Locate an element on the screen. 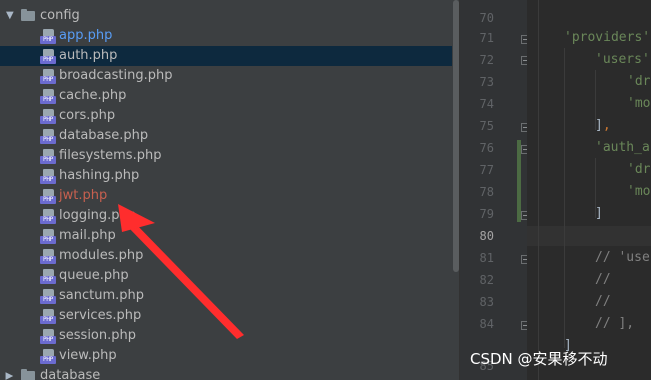  code-line-83: // is located at coordinates (603, 301).